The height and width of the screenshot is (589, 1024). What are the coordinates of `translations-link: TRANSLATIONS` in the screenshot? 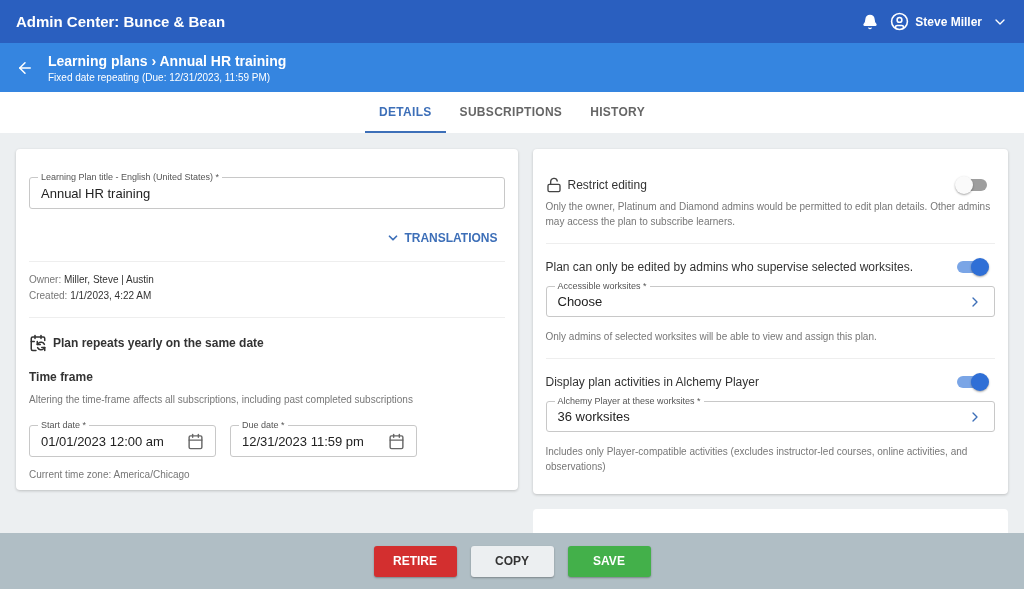 It's located at (267, 235).